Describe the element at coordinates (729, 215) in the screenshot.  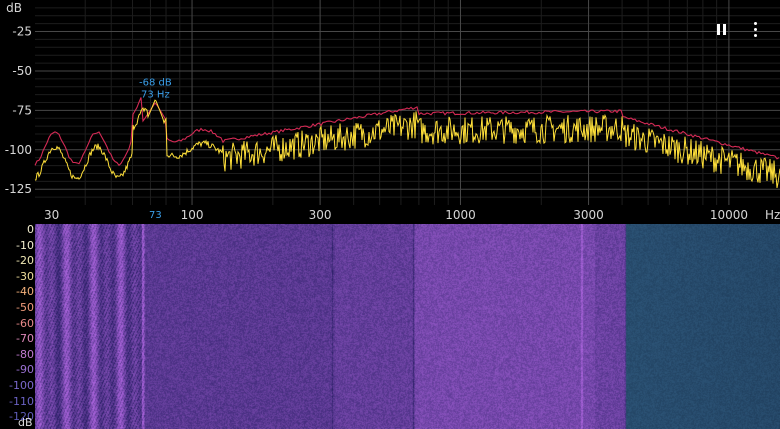
I see `freq-tick-label: 10000` at that location.